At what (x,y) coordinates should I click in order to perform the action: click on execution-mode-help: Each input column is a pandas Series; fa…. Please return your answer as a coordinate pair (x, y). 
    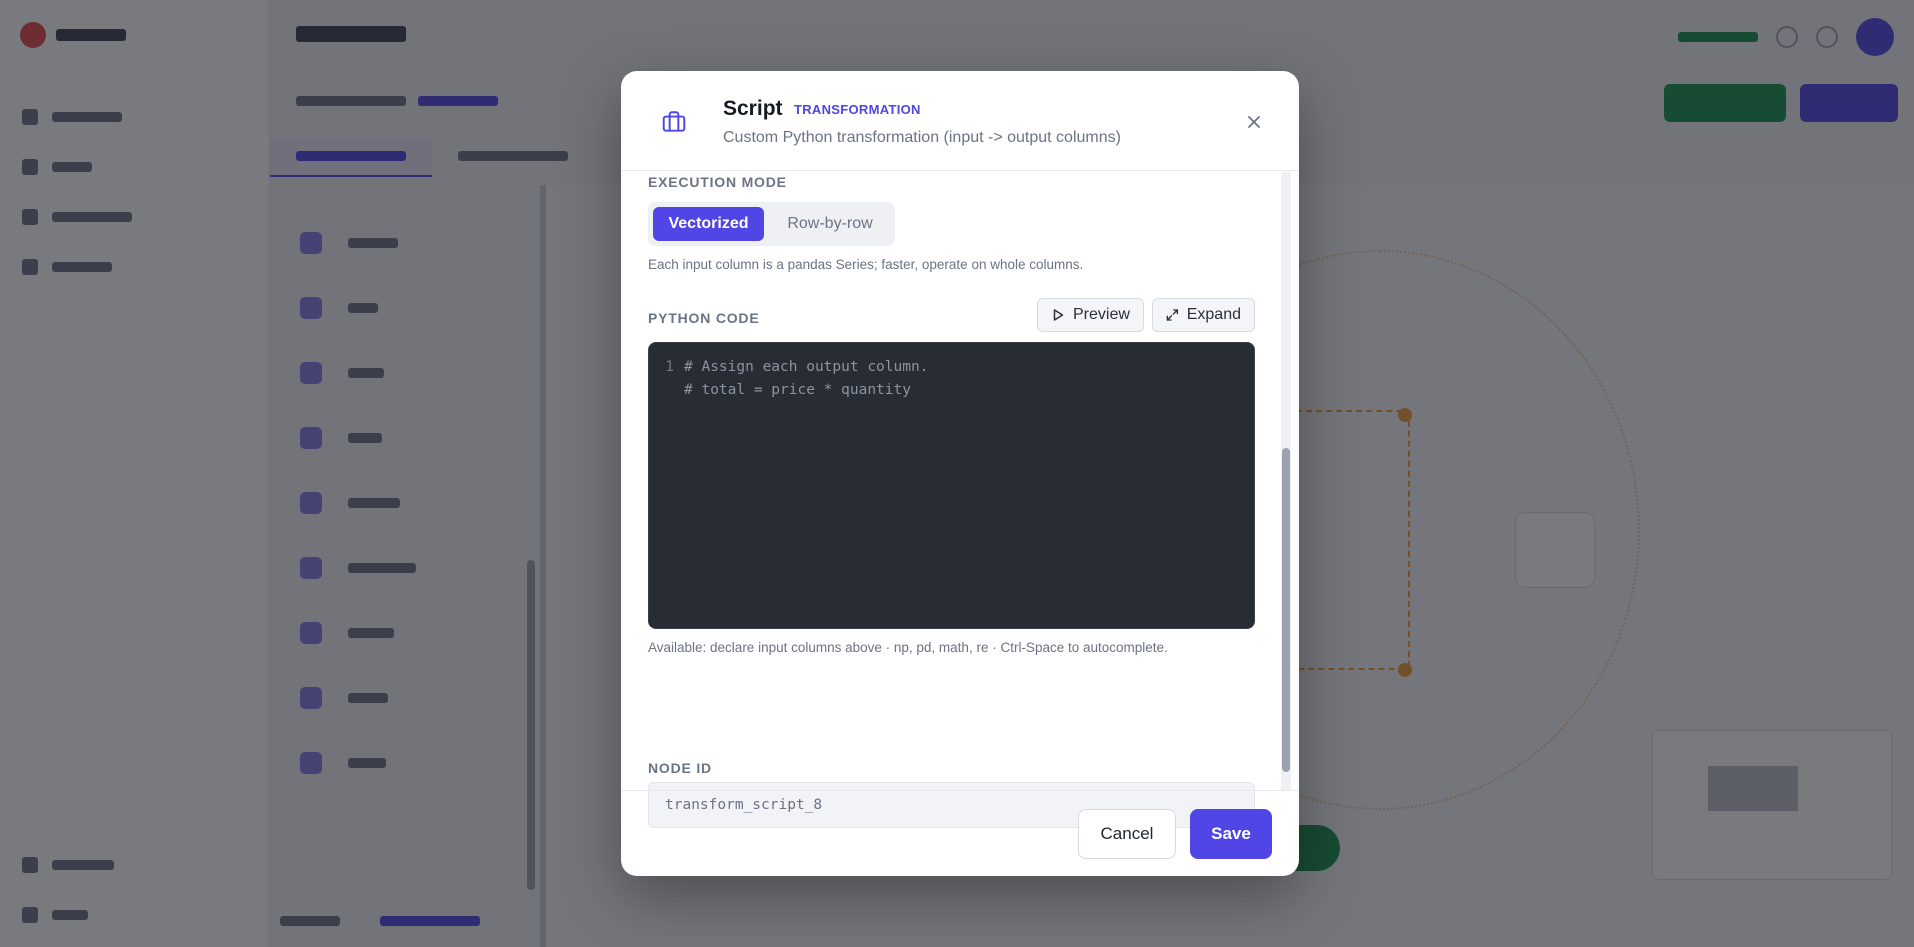
    Looking at the image, I should click on (866, 264).